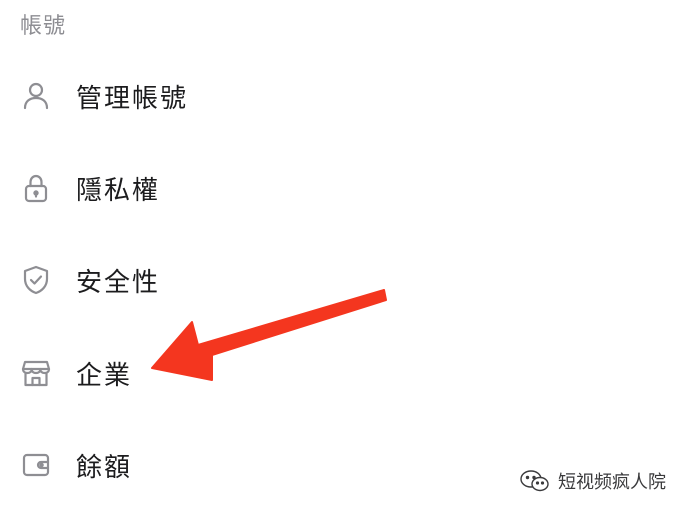  What do you see at coordinates (534, 481) in the screenshot?
I see `wechat-logo-icon` at bounding box center [534, 481].